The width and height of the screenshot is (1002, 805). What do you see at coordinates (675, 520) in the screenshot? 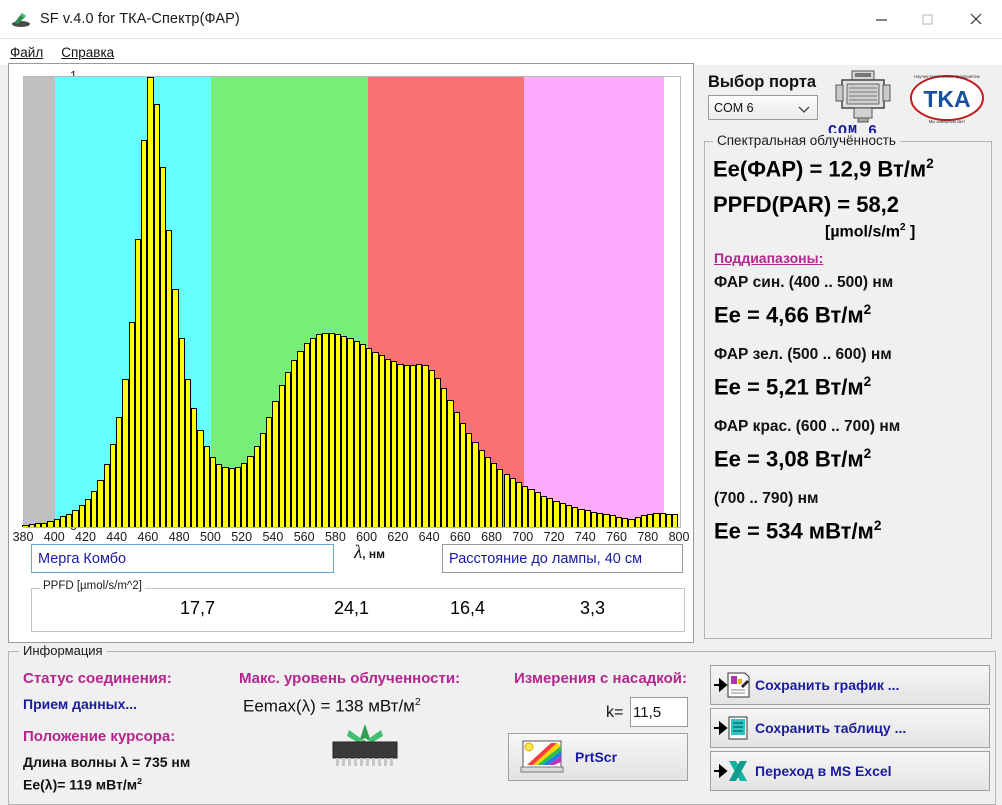
I see `spectrum-bar` at bounding box center [675, 520].